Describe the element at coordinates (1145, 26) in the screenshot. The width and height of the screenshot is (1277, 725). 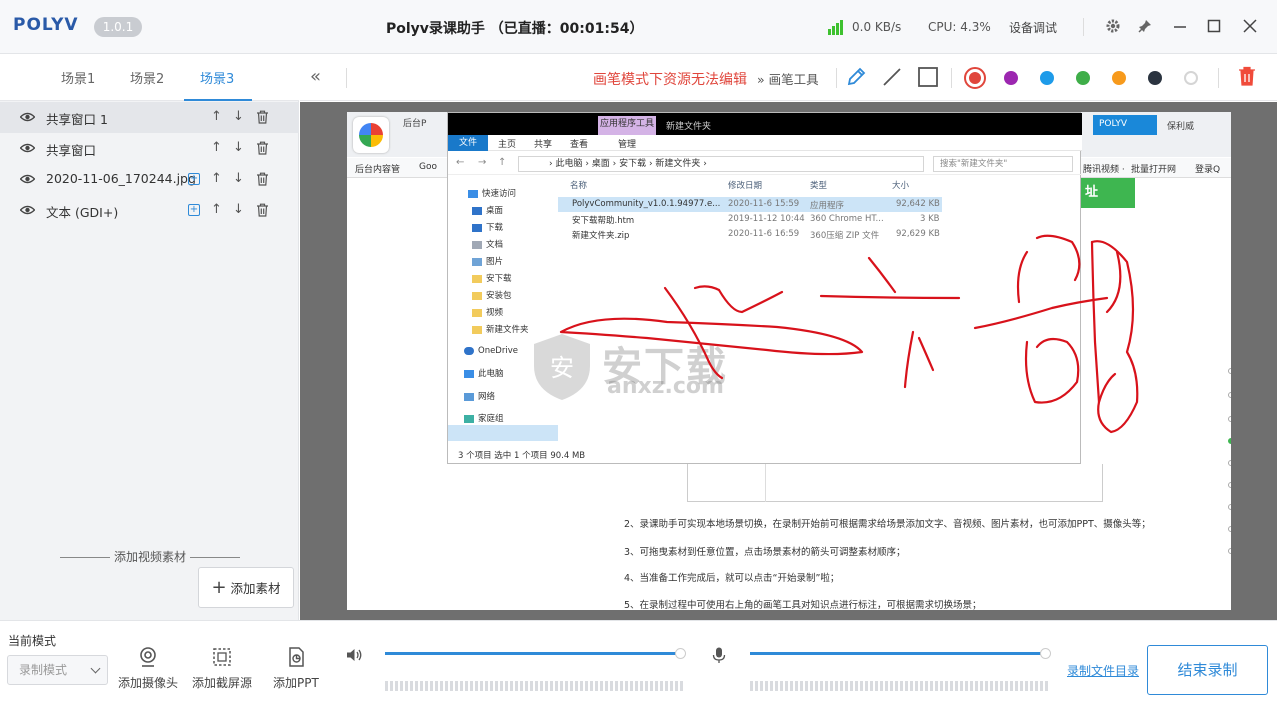
I see `pin-icon` at that location.